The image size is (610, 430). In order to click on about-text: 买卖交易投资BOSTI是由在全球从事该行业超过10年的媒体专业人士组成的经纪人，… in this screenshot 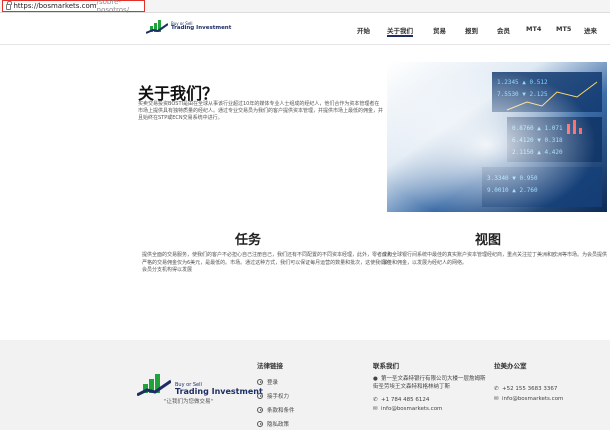, I will do `click(261, 111)`.